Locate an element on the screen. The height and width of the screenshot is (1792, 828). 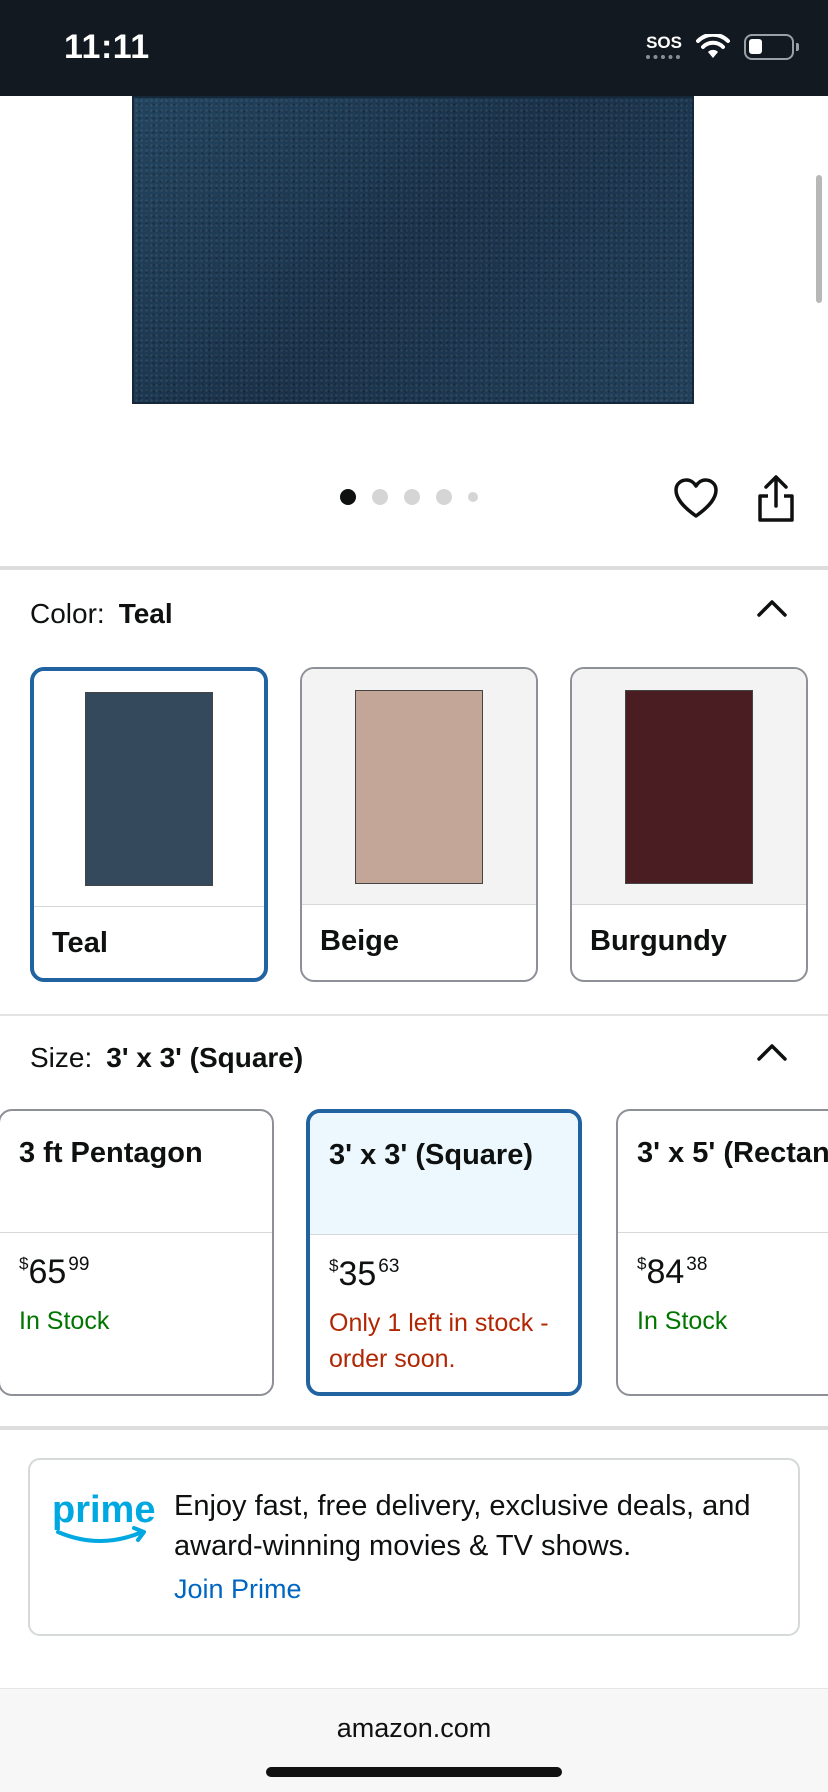
size-option-name: 3' x 5' (Rectan is located at coordinates (723, 1172).